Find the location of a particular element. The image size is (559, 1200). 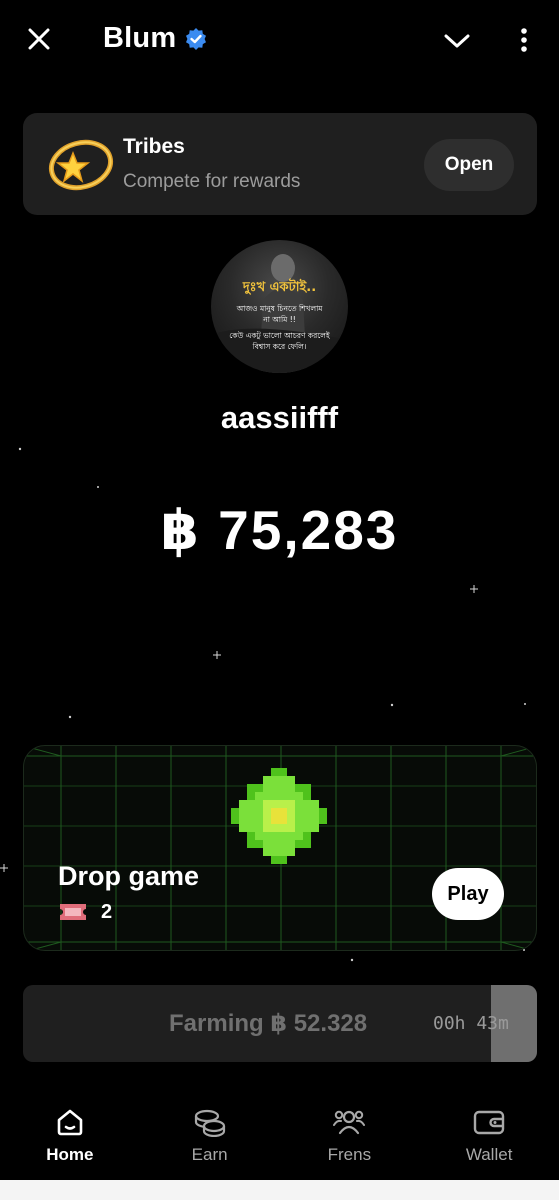

nav-label-frens: Frens is located at coordinates (349, 1154).